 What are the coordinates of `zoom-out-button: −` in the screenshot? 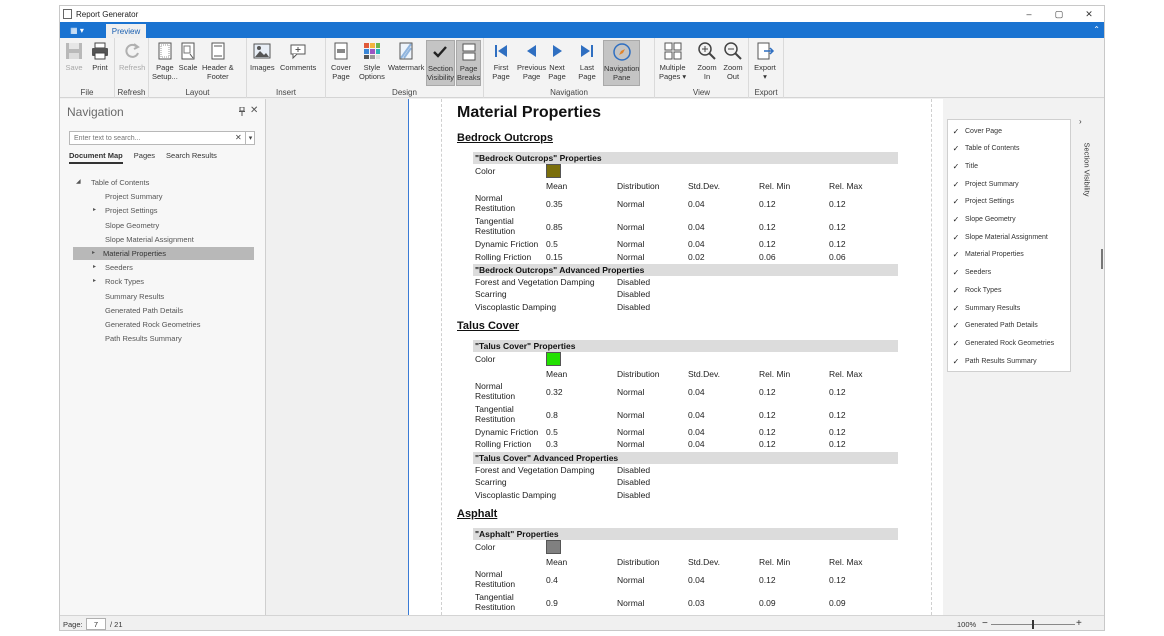 It's located at (985, 623).